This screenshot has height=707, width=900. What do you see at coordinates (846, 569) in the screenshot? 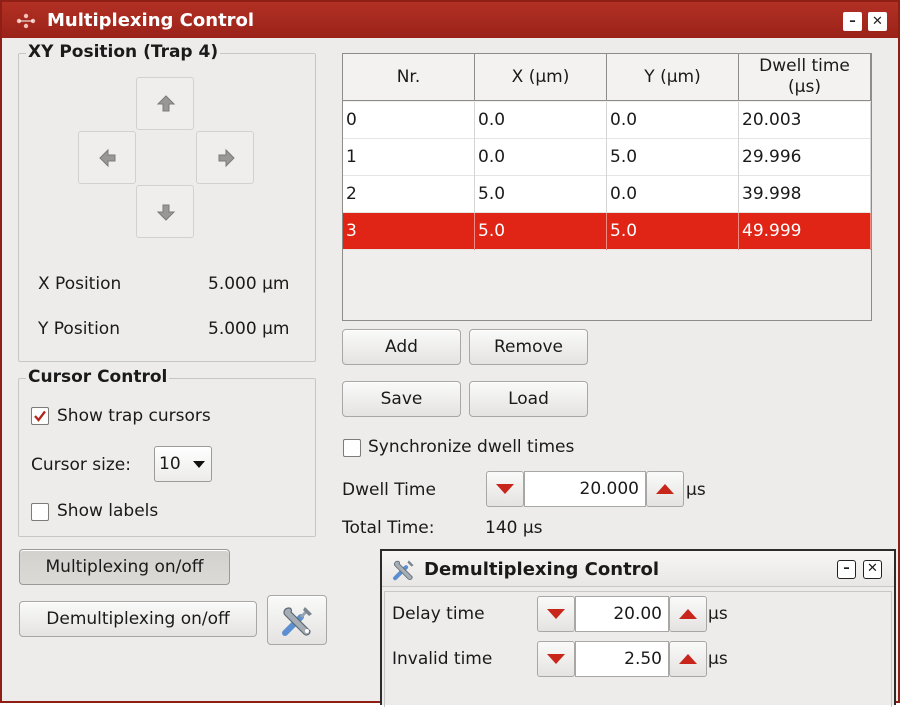
I see `demux-minimize-button: –` at bounding box center [846, 569].